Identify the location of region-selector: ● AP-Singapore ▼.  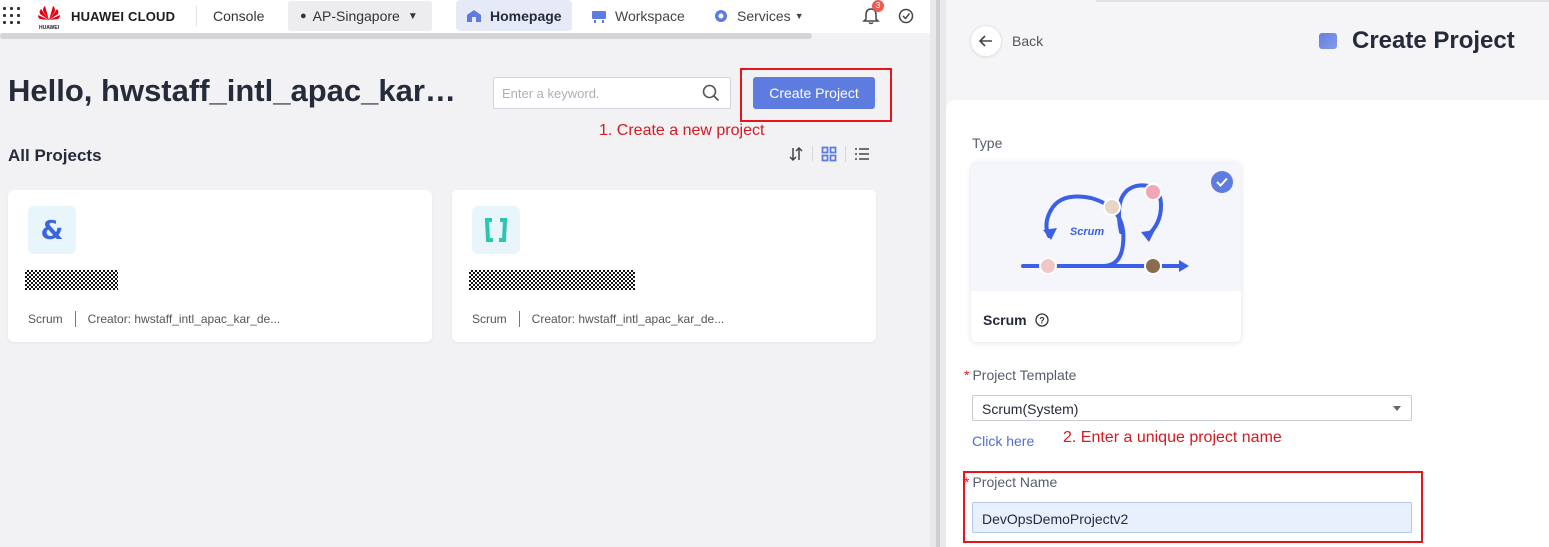
(360, 16).